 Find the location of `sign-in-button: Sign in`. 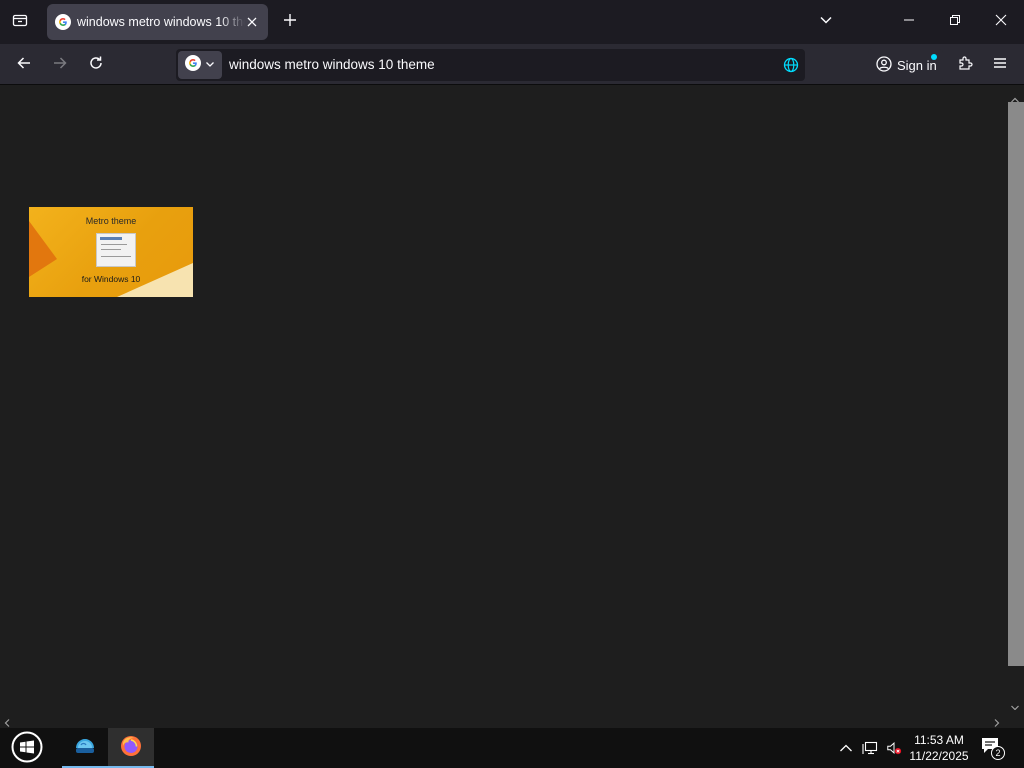

sign-in-button: Sign in is located at coordinates (905, 65).